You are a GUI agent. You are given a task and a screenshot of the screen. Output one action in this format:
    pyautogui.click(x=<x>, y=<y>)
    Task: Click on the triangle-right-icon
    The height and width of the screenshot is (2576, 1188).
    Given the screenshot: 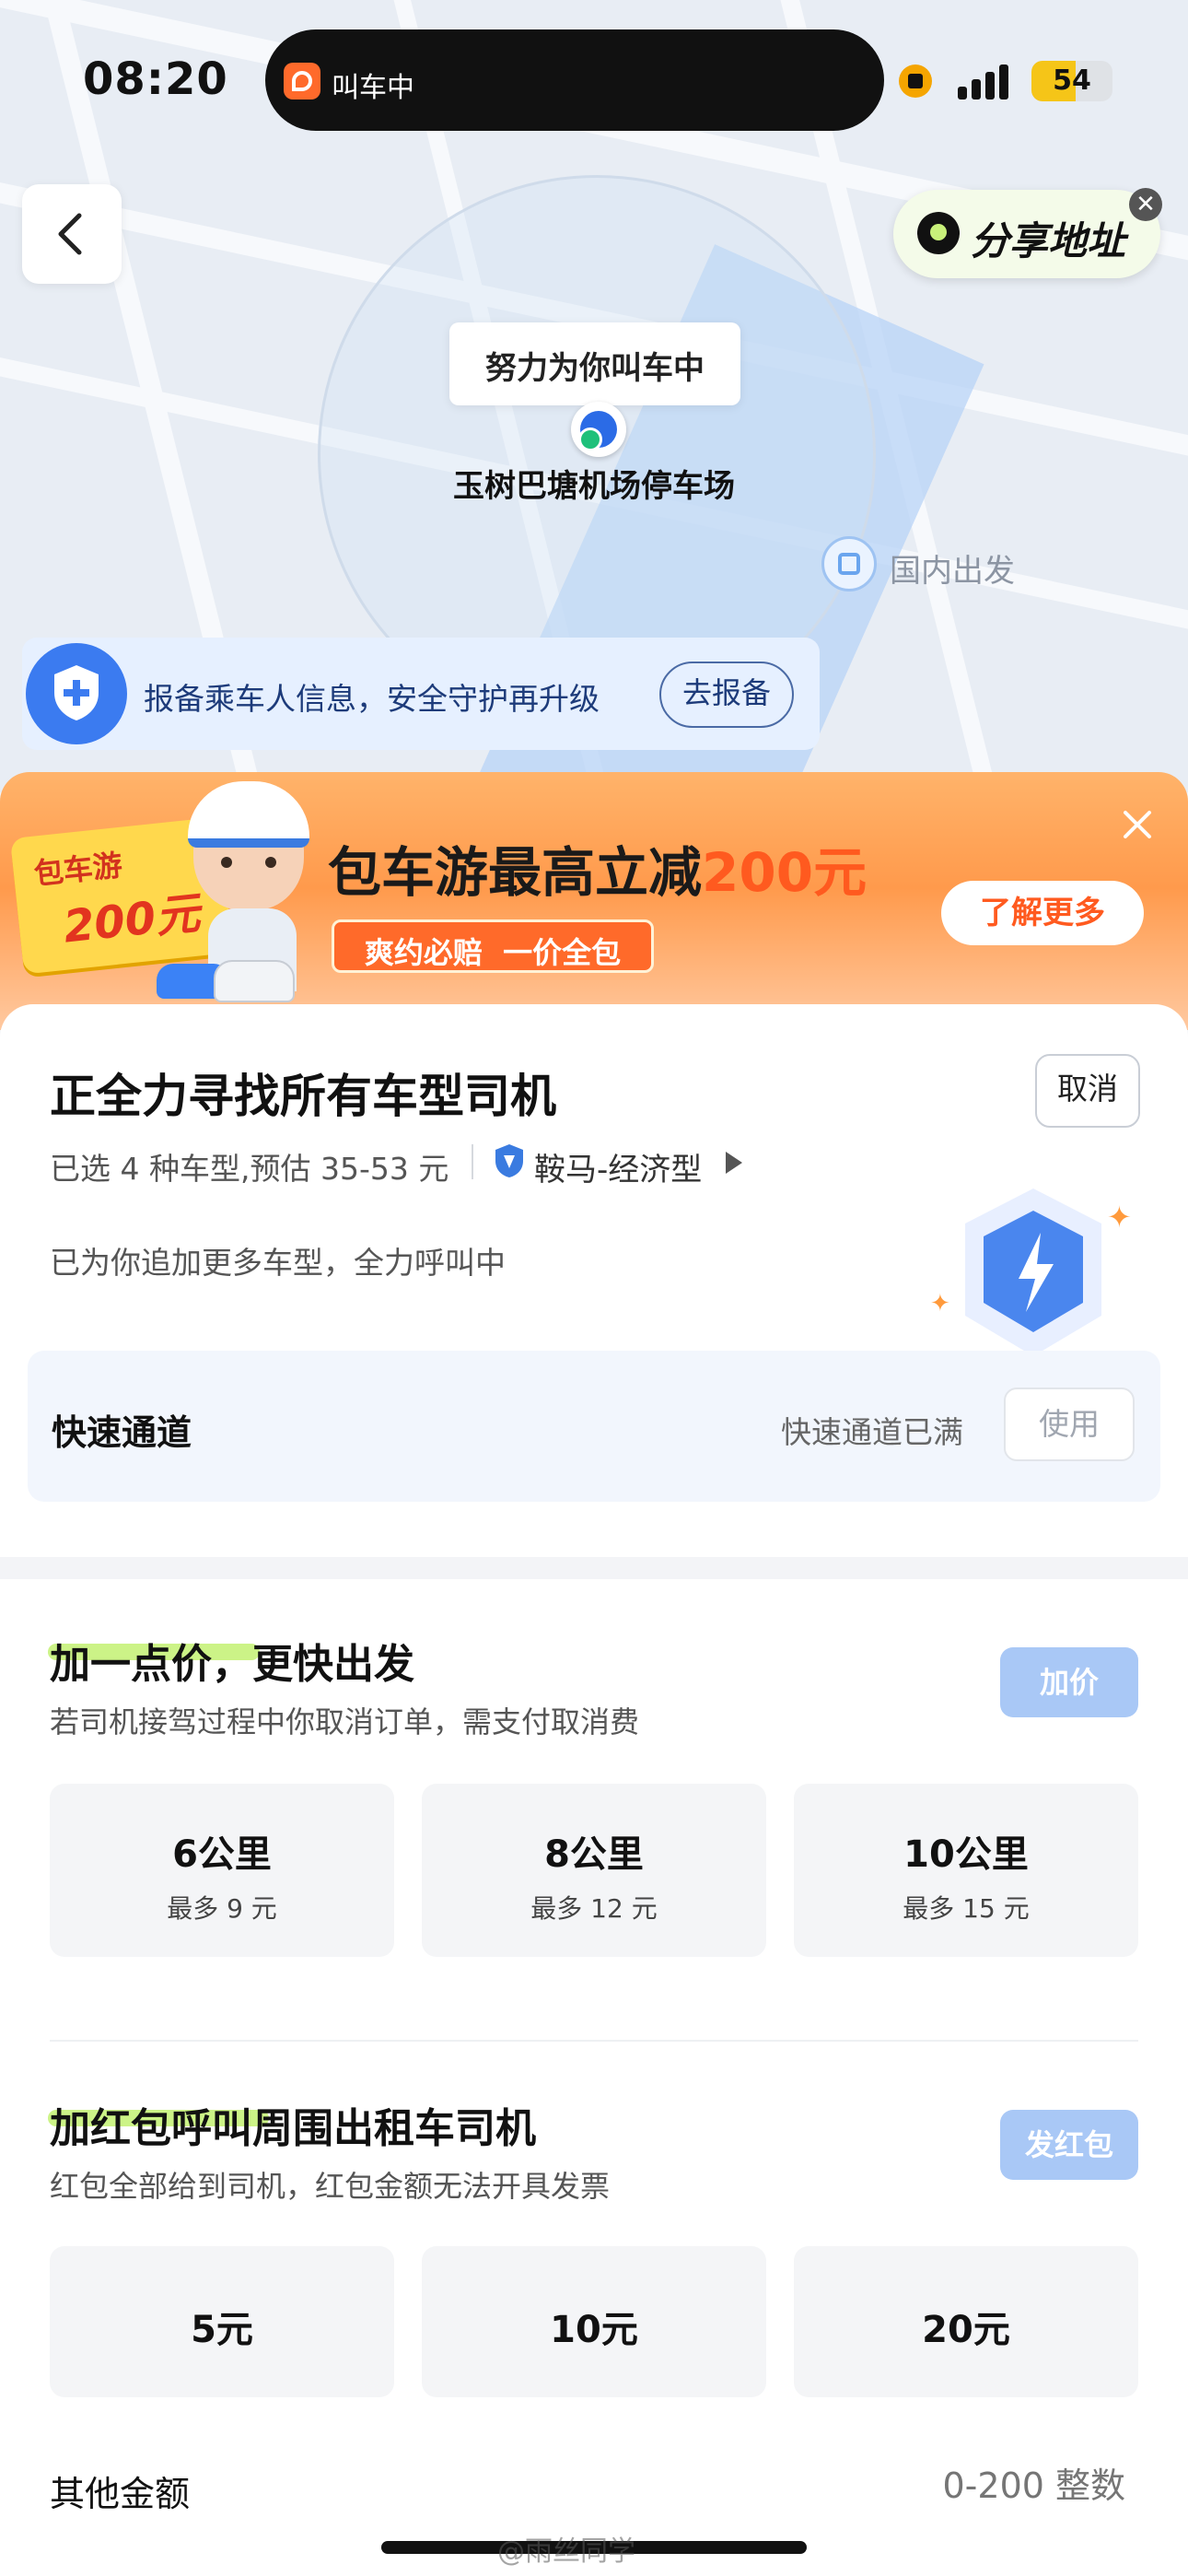 What is the action you would take?
    pyautogui.click(x=734, y=1163)
    